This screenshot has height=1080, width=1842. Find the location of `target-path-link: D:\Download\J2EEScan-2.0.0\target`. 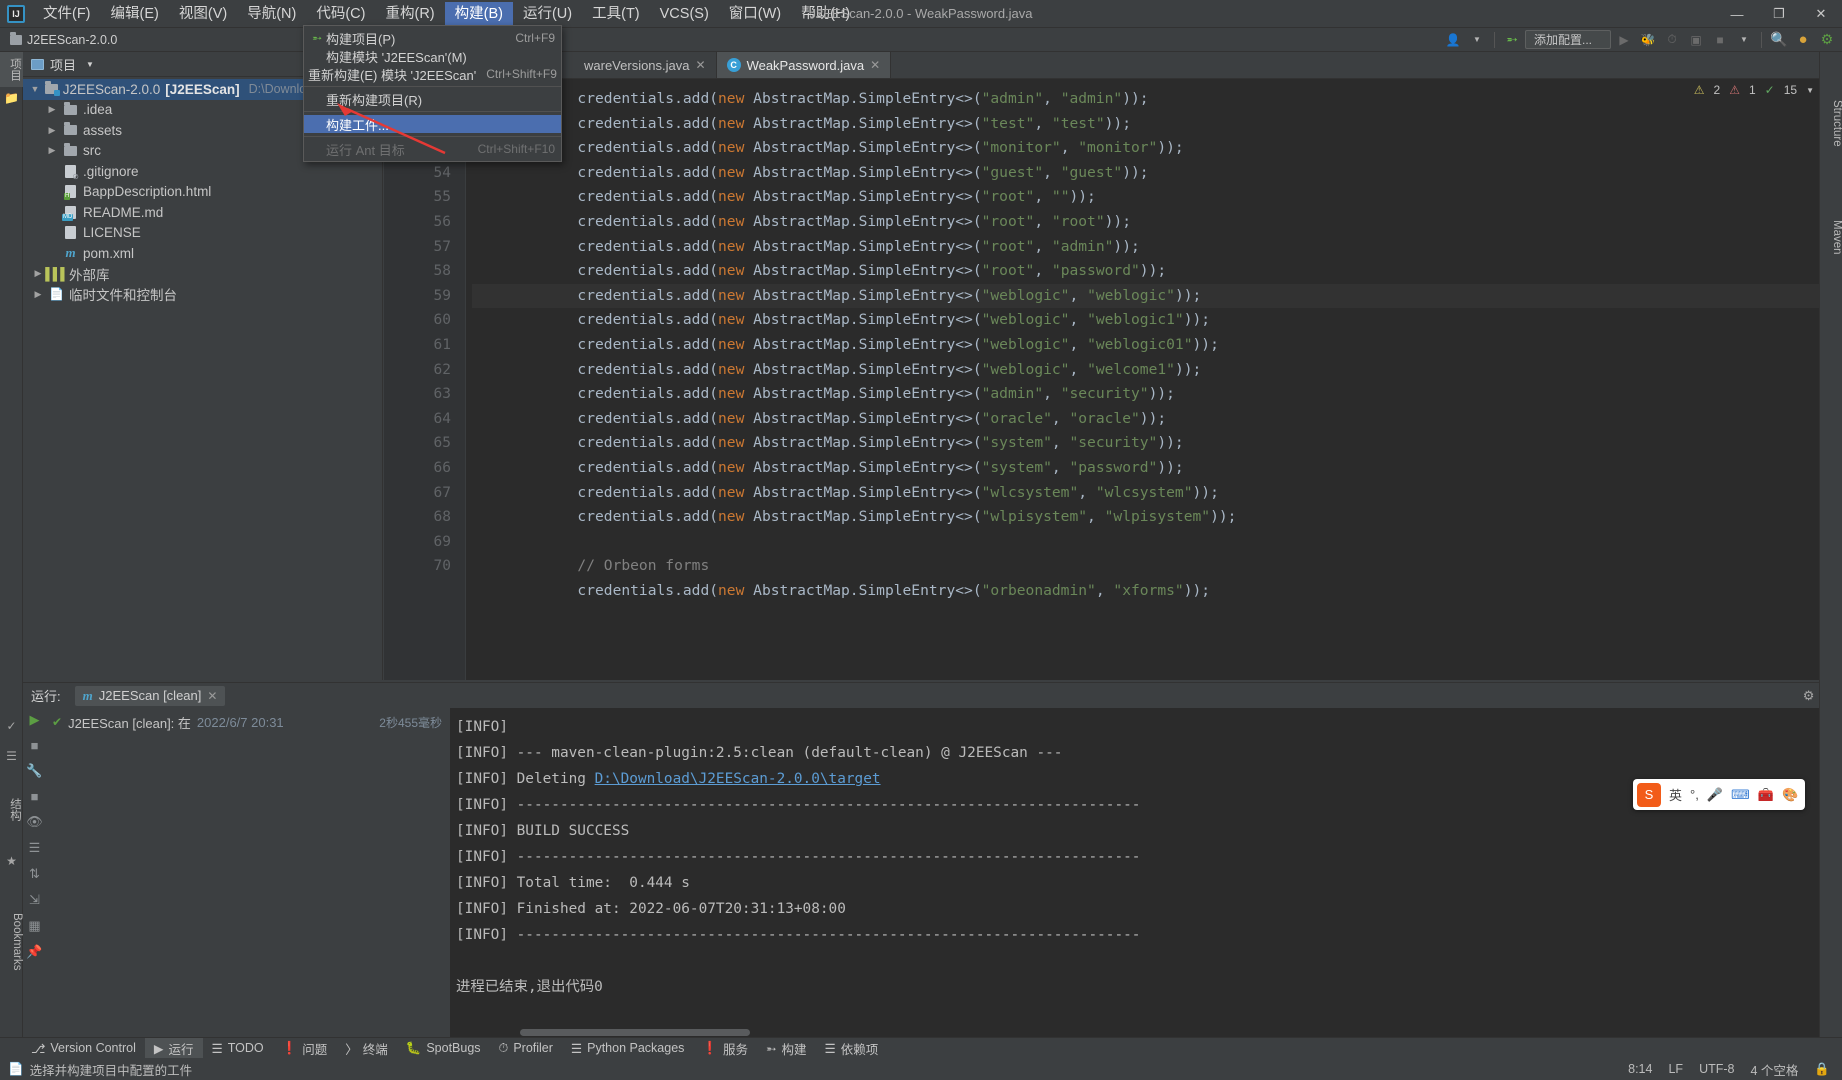

target-path-link: D:\Download\J2EEScan-2.0.0\target is located at coordinates (738, 779).